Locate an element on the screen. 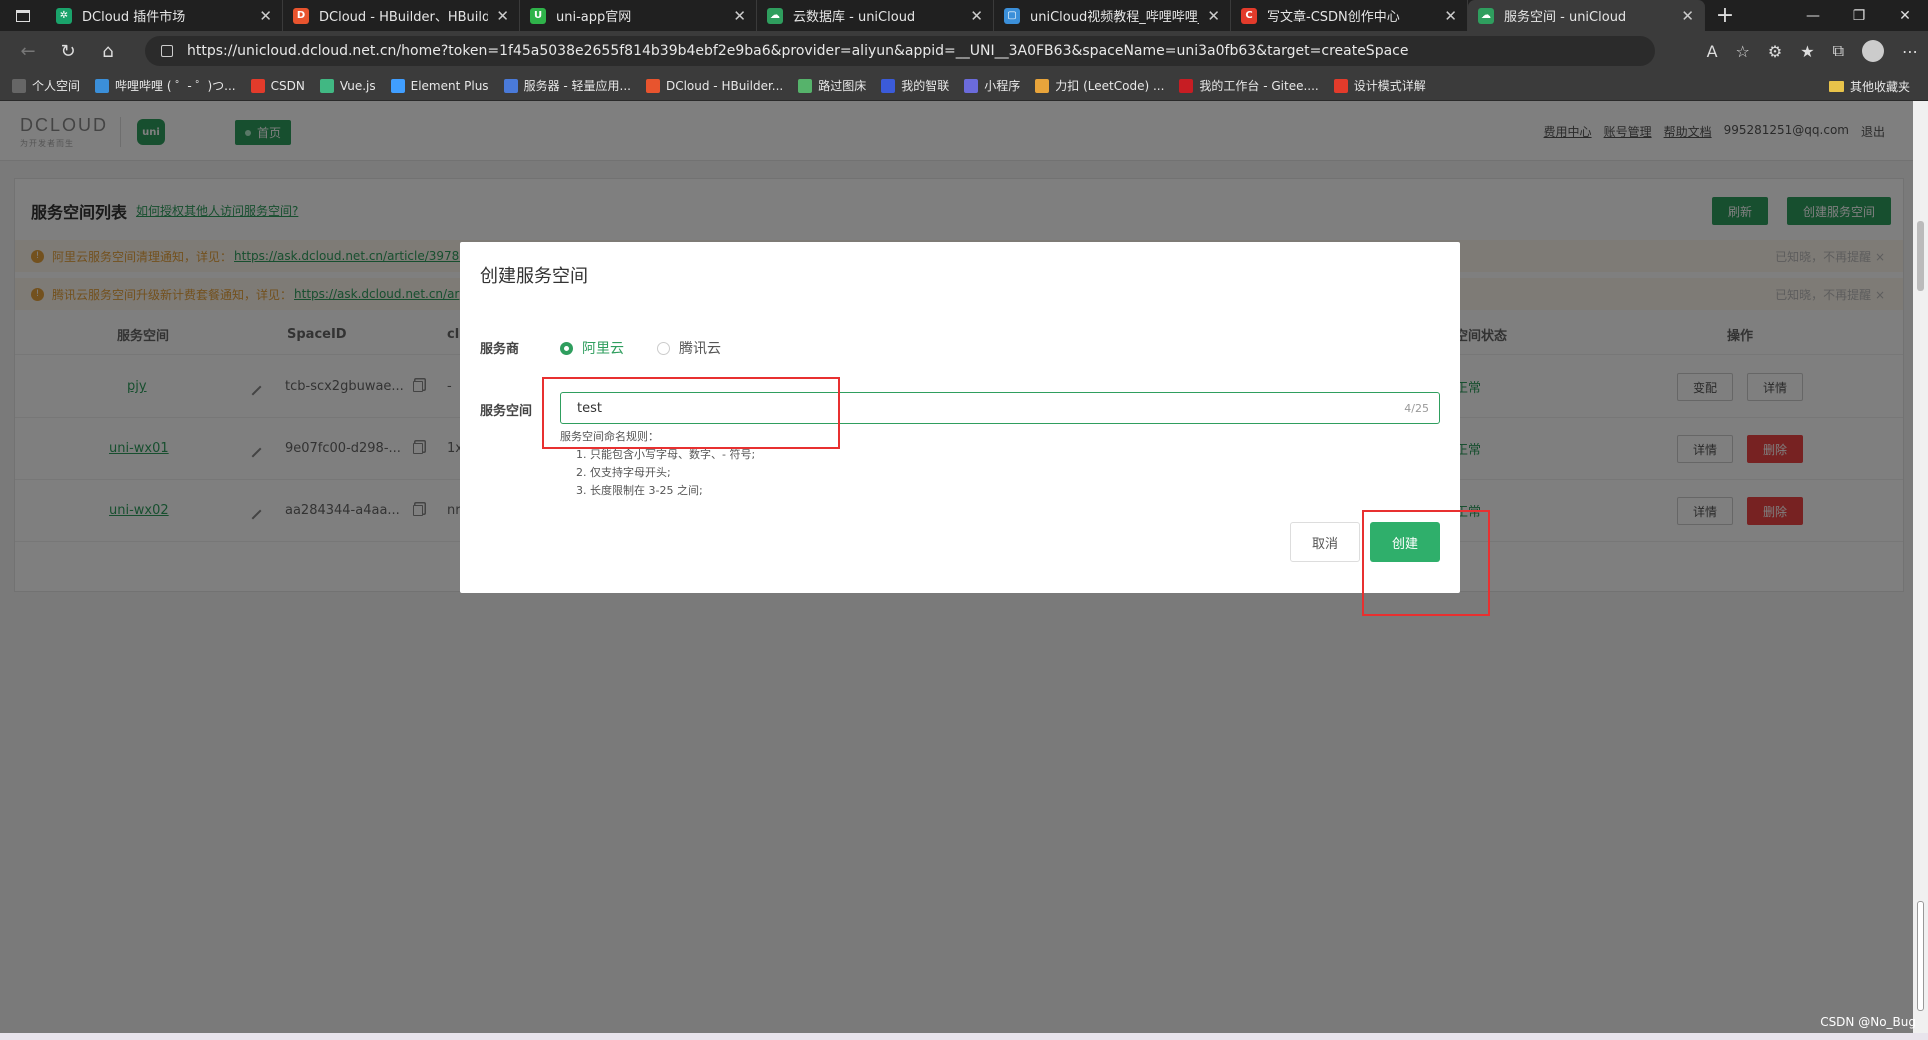 Image resolution: width=1928 pixels, height=1040 pixels. space-name-label: 服务空间 is located at coordinates (506, 411).